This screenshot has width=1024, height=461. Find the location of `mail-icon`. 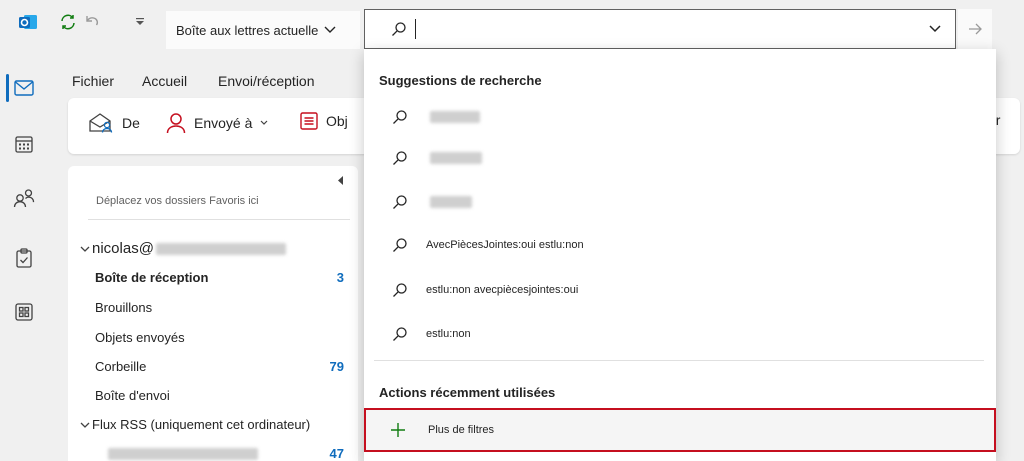

mail-icon is located at coordinates (24, 88).